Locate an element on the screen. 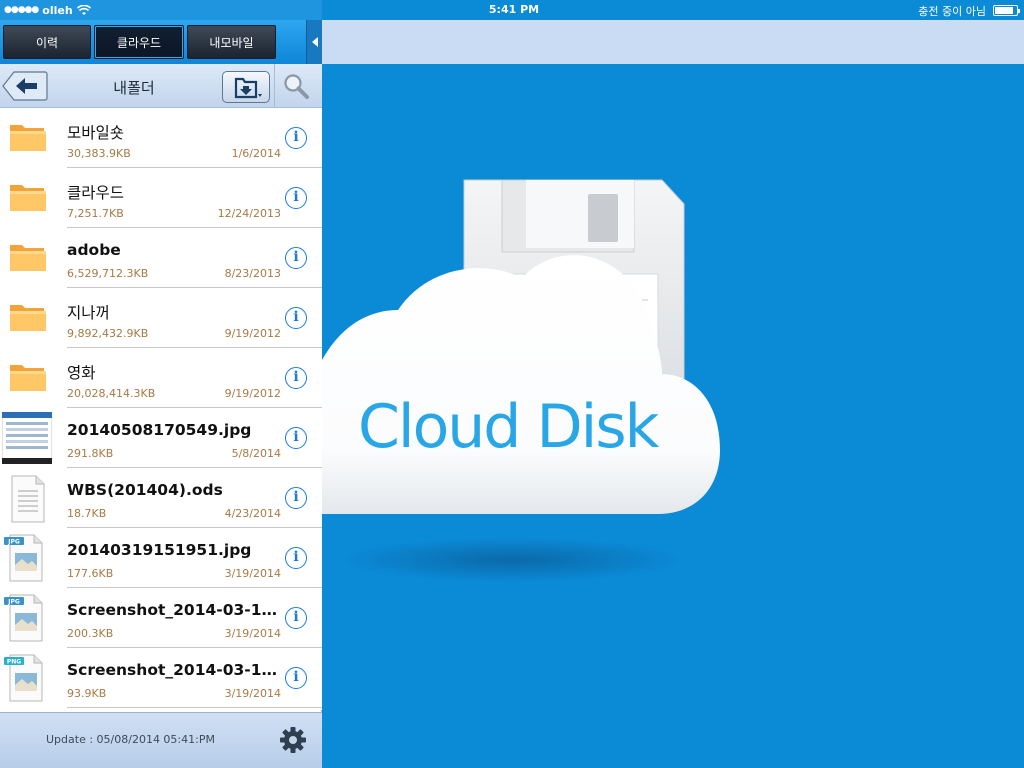  status-bar-left: ●●●●● olleh is located at coordinates (161, 10).